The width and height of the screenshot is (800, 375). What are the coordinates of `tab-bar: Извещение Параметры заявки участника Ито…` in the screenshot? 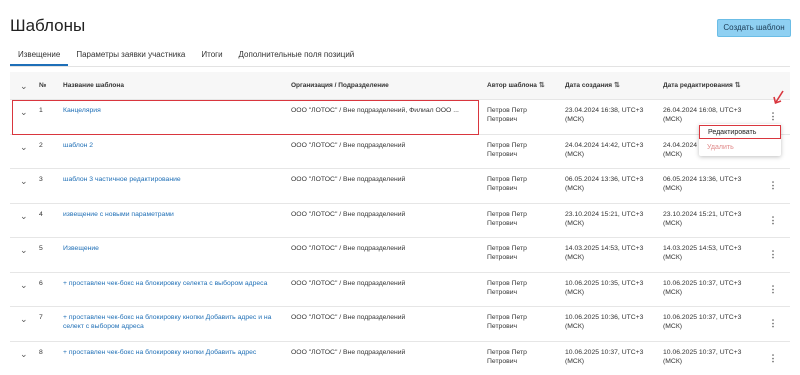 It's located at (186, 55).